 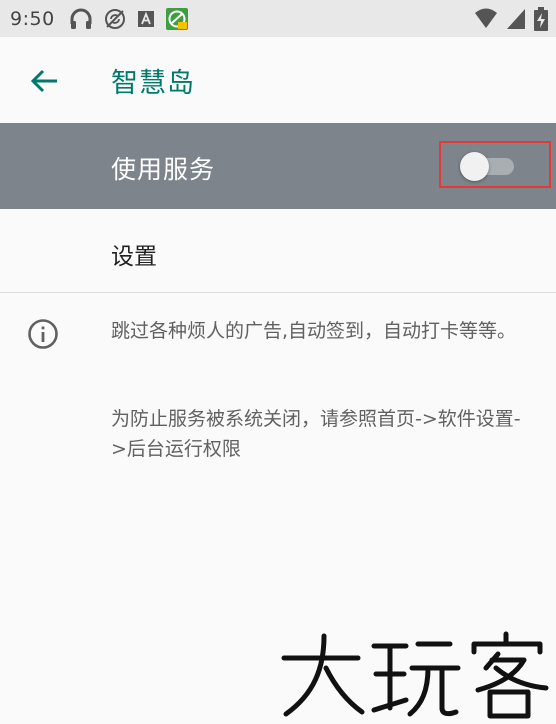 I want to click on status-bar: 9:50, so click(x=278, y=18).